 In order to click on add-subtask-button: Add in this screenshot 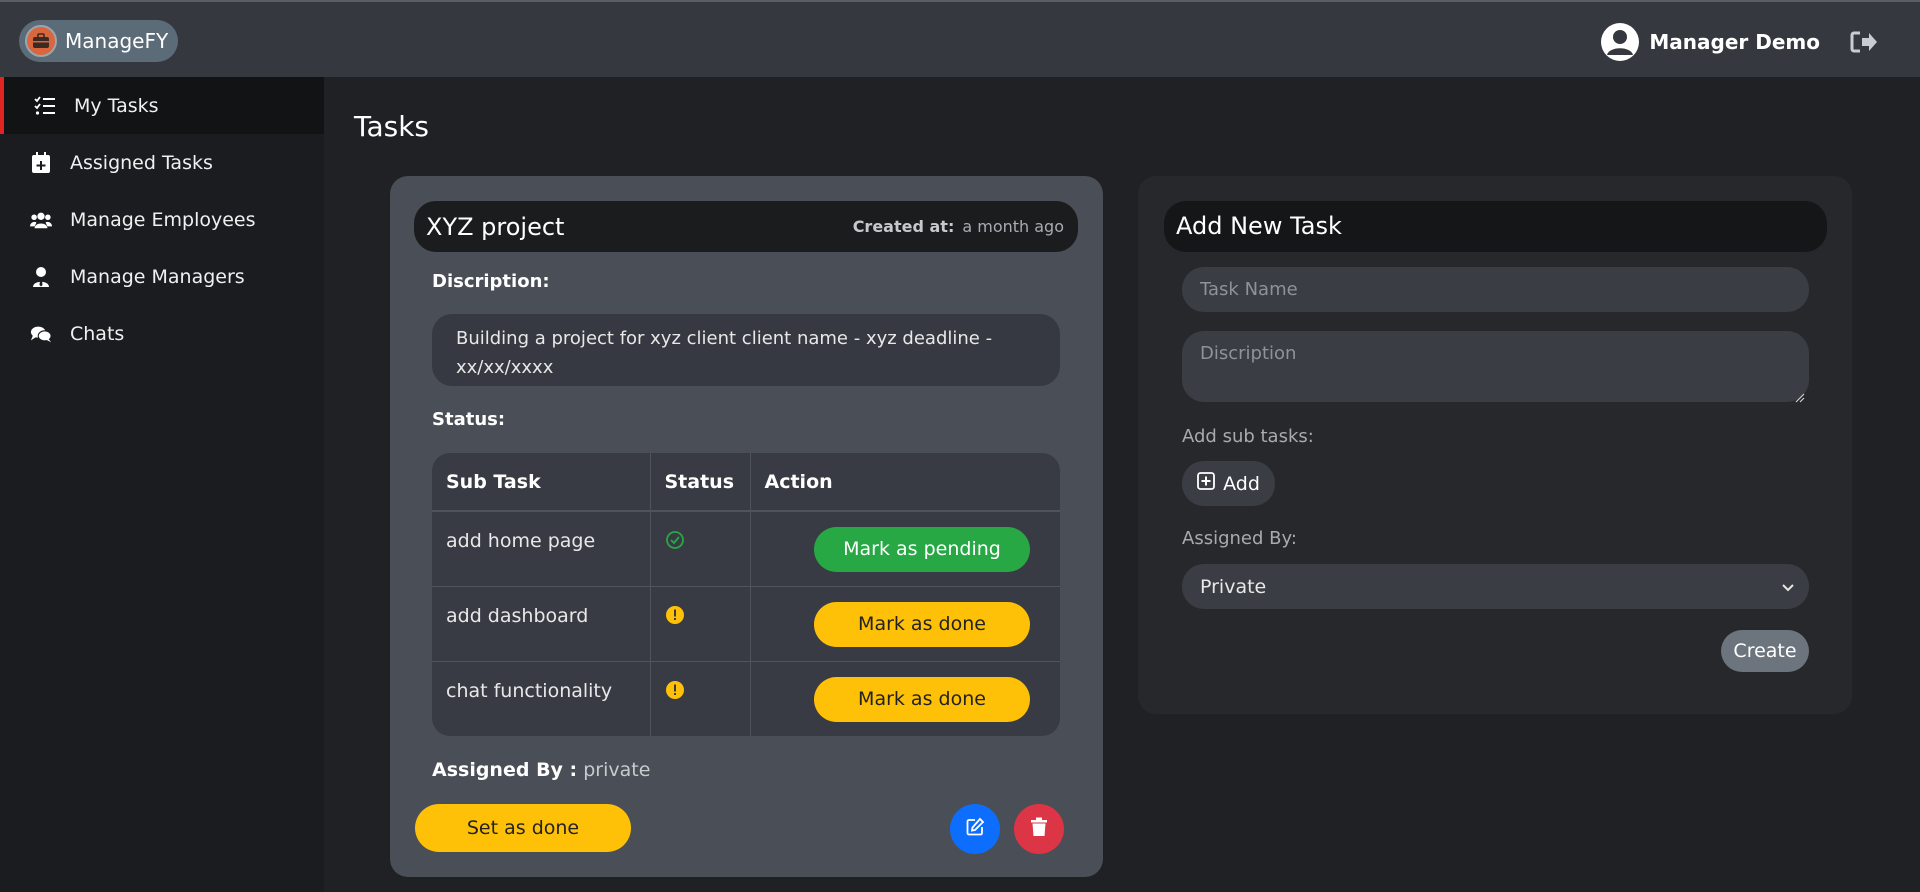, I will do `click(1228, 483)`.